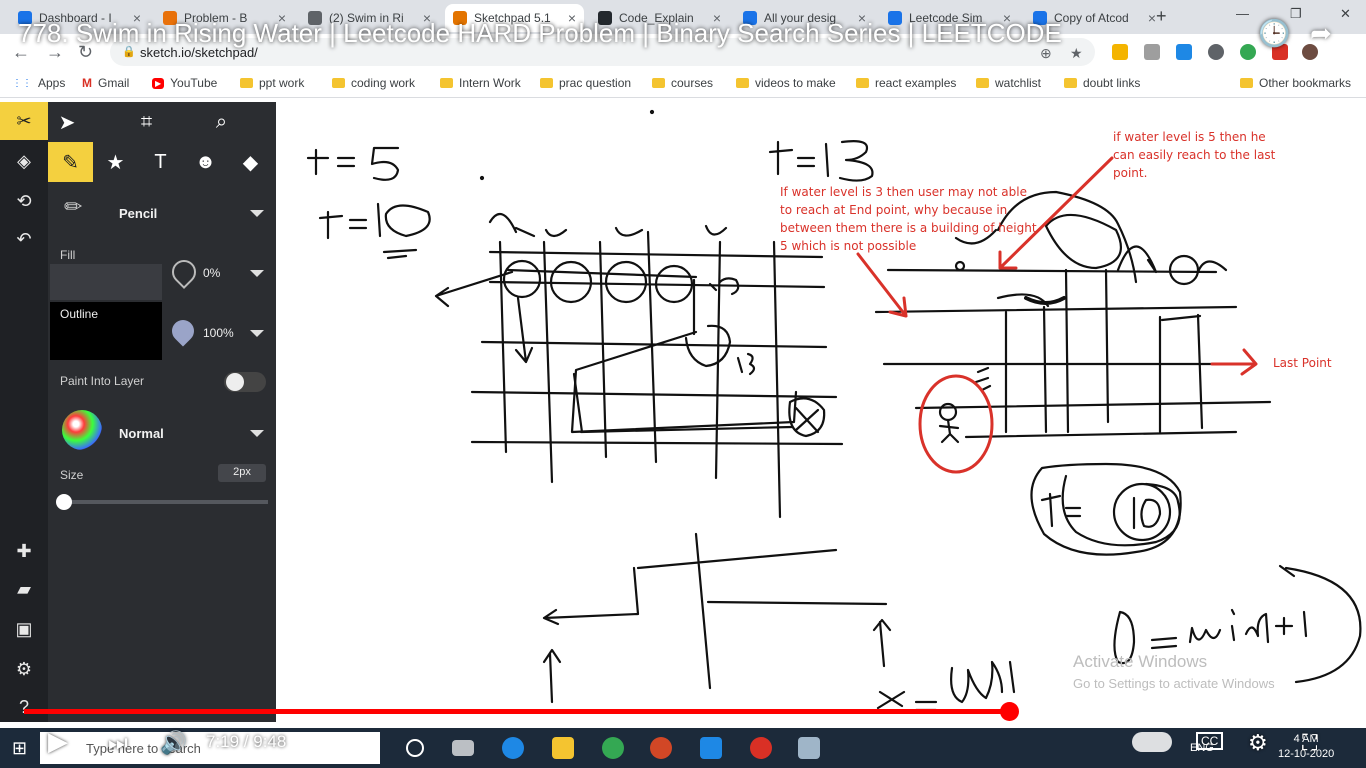  What do you see at coordinates (1174, 683) in the screenshot?
I see `activate-windows-subtitle: Go to Settings to activate Windows` at bounding box center [1174, 683].